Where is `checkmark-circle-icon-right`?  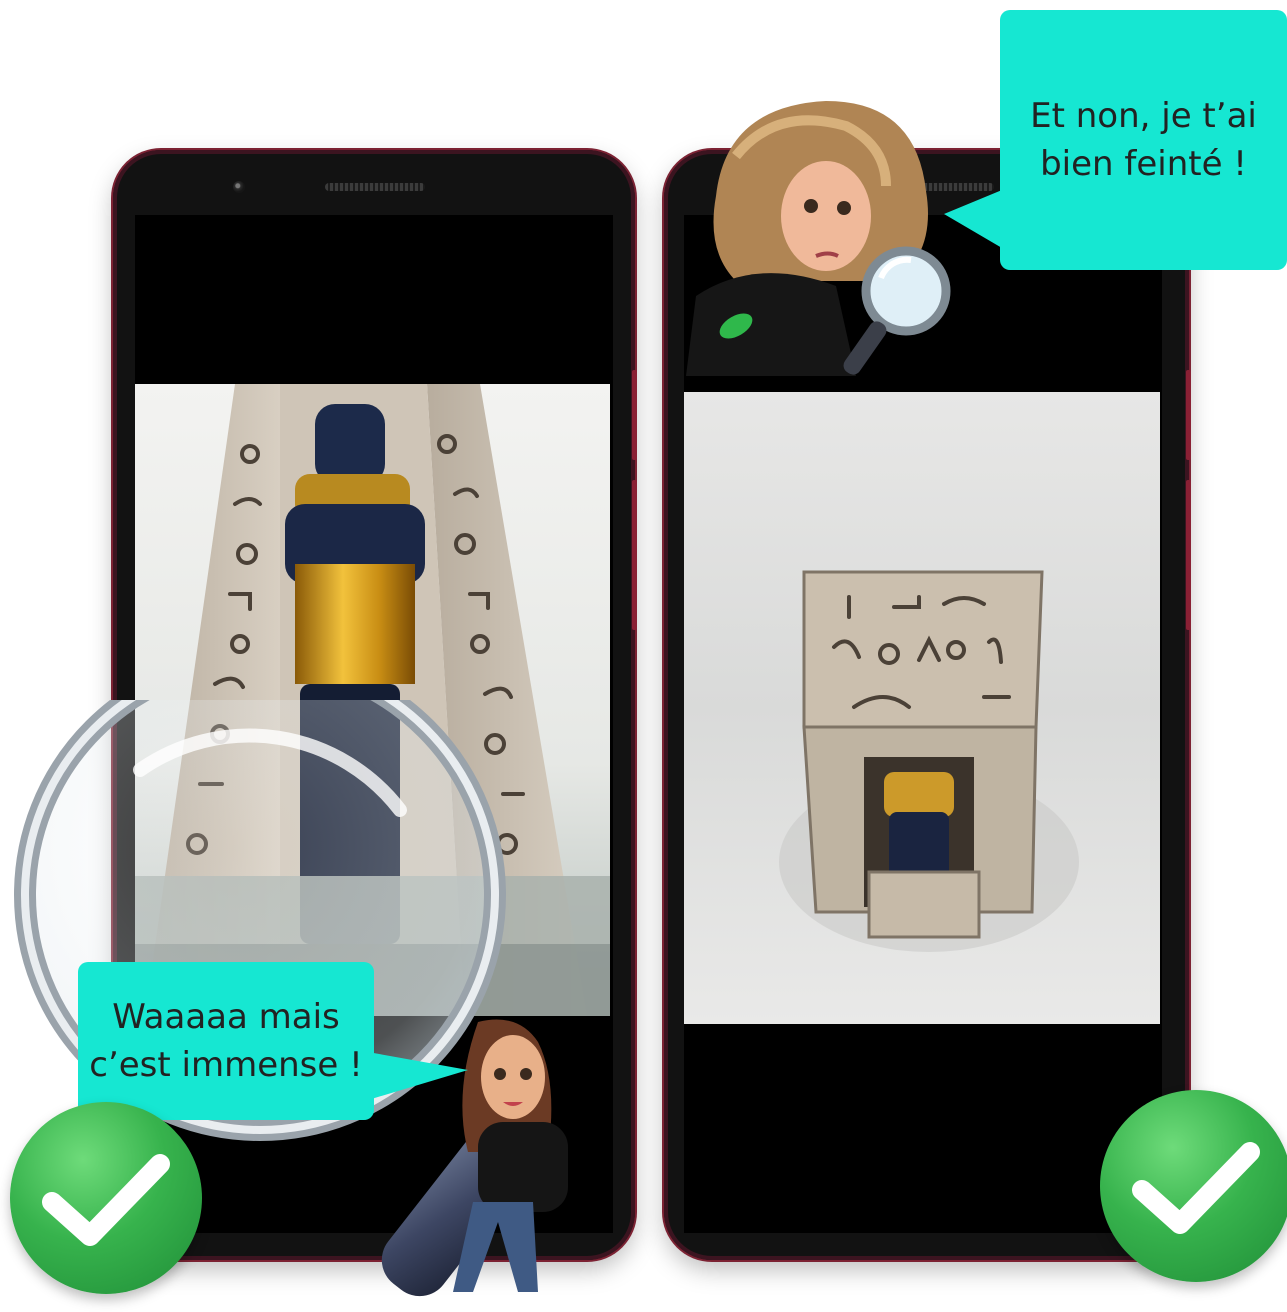
checkmark-circle-icon-right is located at coordinates (1193, 1186).